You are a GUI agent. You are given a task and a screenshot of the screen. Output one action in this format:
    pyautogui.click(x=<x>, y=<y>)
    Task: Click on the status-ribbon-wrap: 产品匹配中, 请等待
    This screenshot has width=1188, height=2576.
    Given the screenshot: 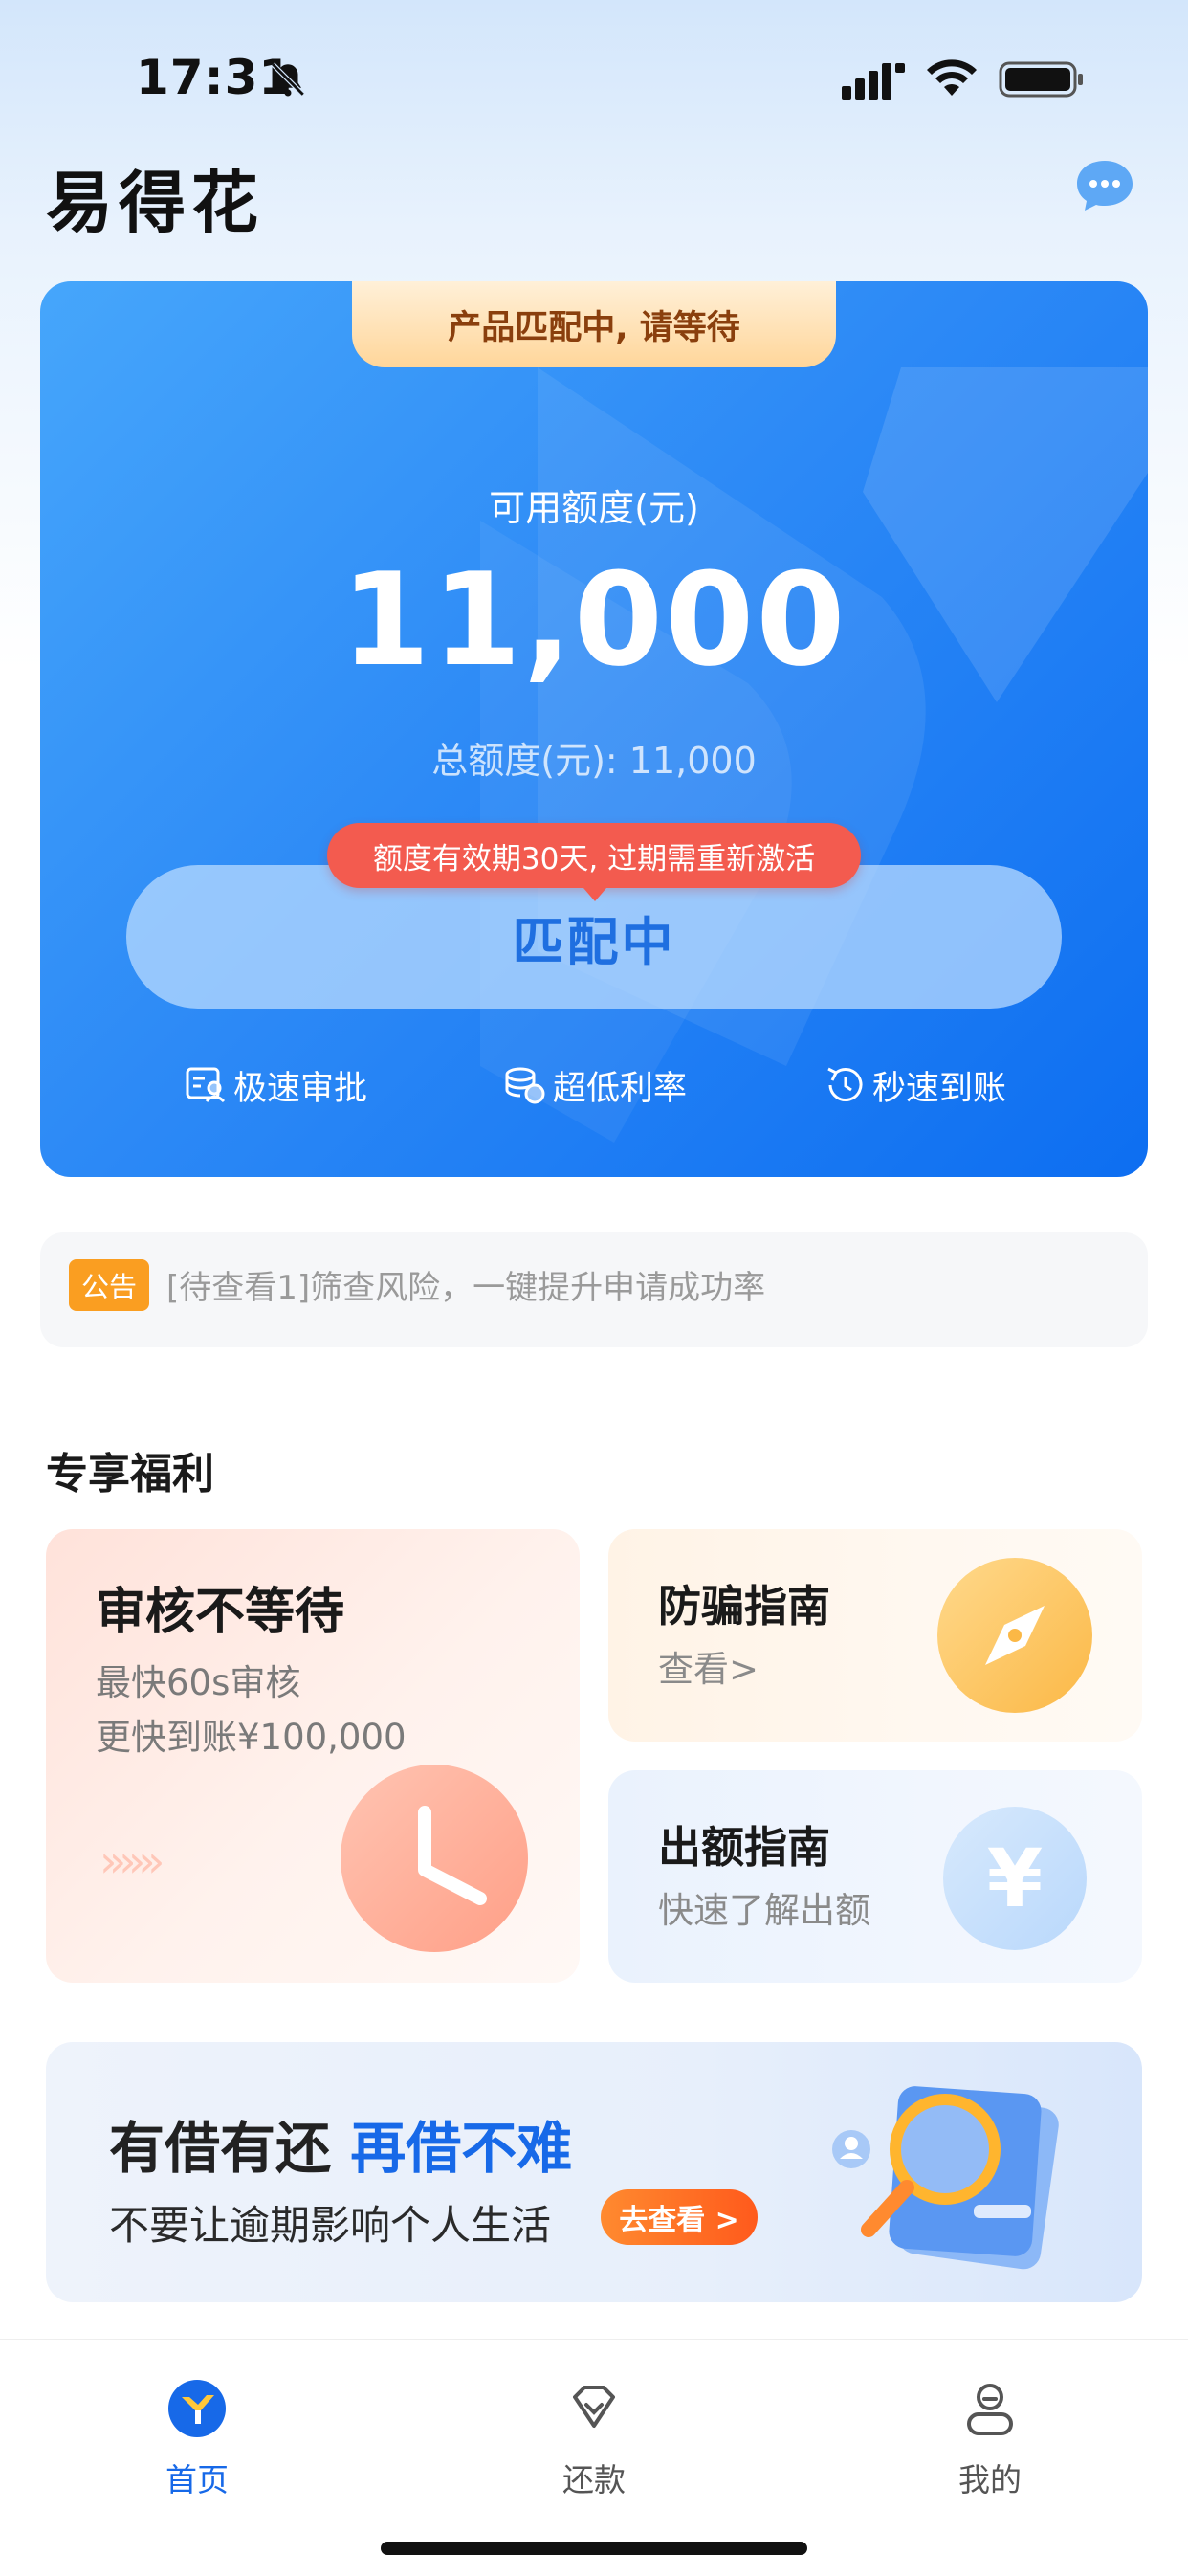 What is the action you would take?
    pyautogui.click(x=594, y=329)
    